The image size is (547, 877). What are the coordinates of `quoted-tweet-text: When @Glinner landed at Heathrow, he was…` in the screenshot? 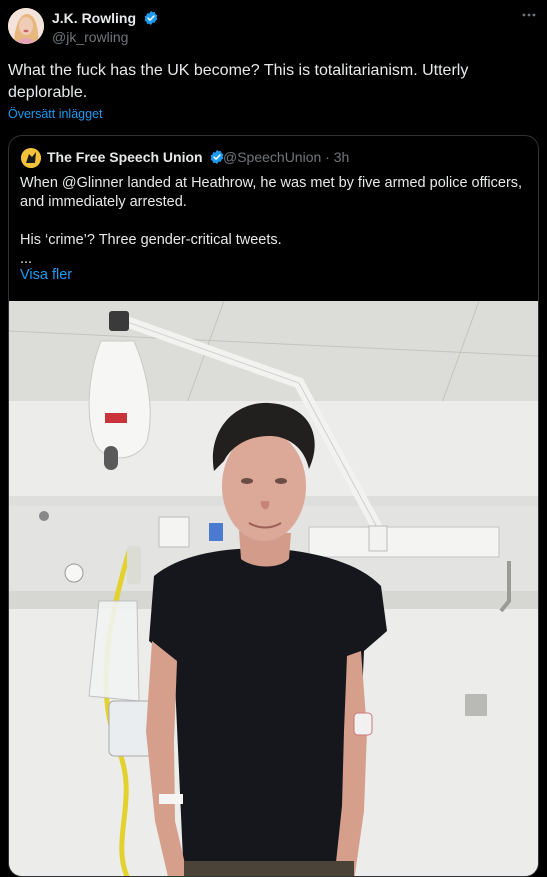 It's located at (275, 221).